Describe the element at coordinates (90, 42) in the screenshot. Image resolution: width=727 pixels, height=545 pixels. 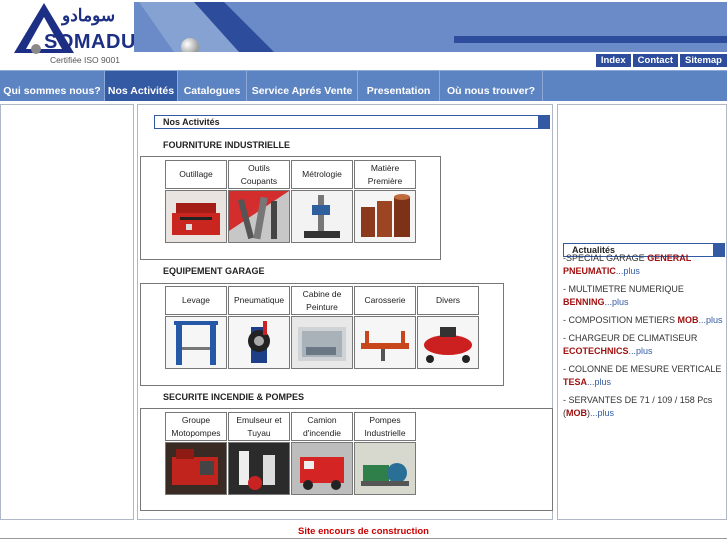
I see `logo-brand-text: SOMADU` at that location.